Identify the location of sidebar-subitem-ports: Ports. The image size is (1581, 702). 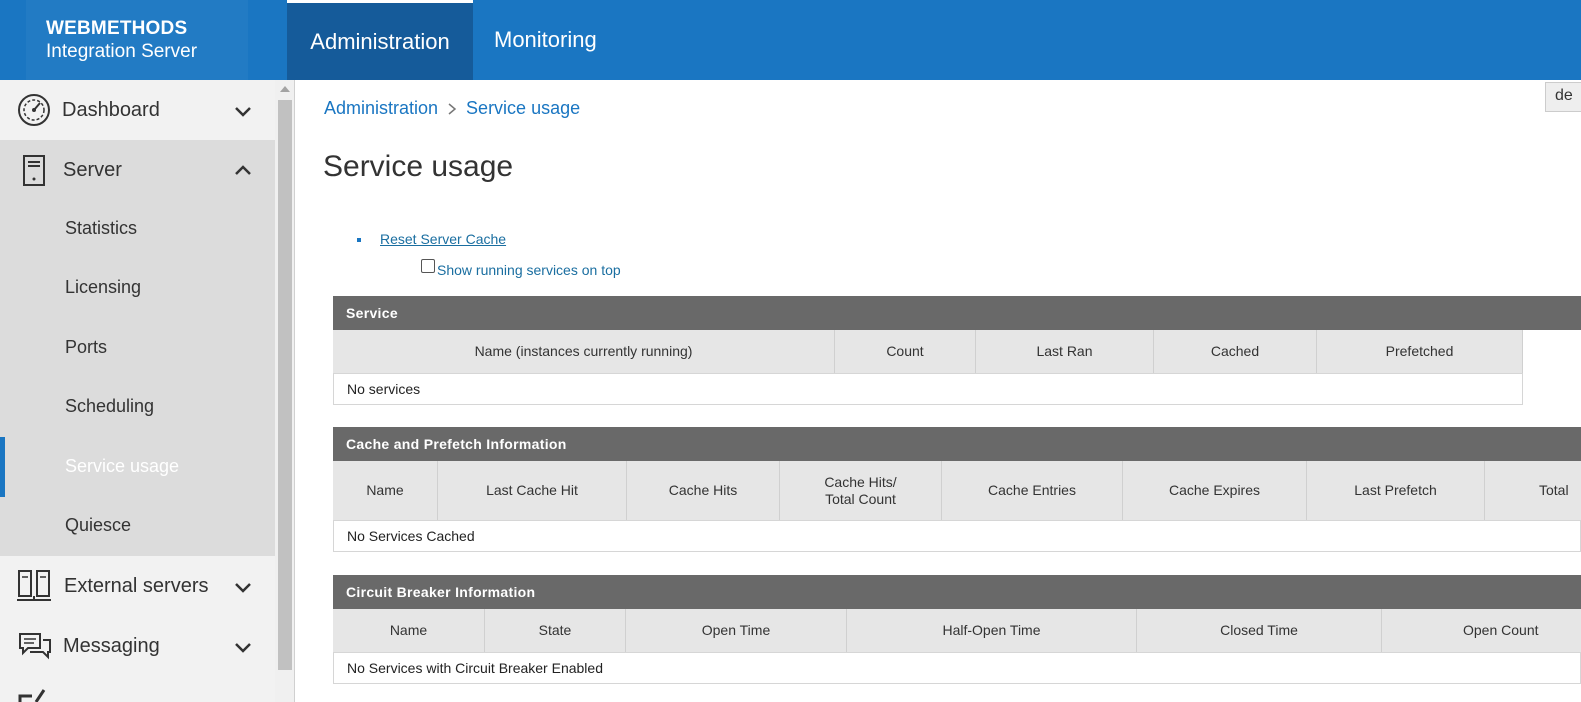
(137, 347).